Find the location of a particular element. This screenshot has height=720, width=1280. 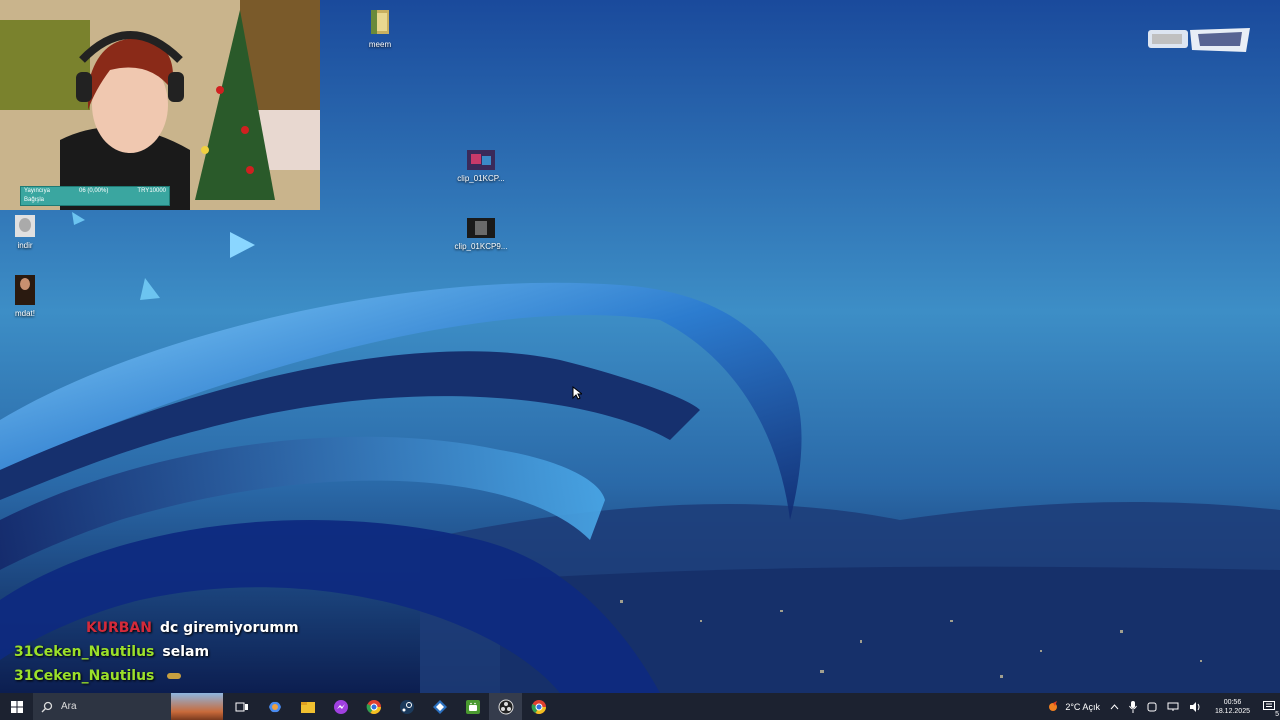

weather-widget: 2°C Açık is located at coordinates (1073, 707).